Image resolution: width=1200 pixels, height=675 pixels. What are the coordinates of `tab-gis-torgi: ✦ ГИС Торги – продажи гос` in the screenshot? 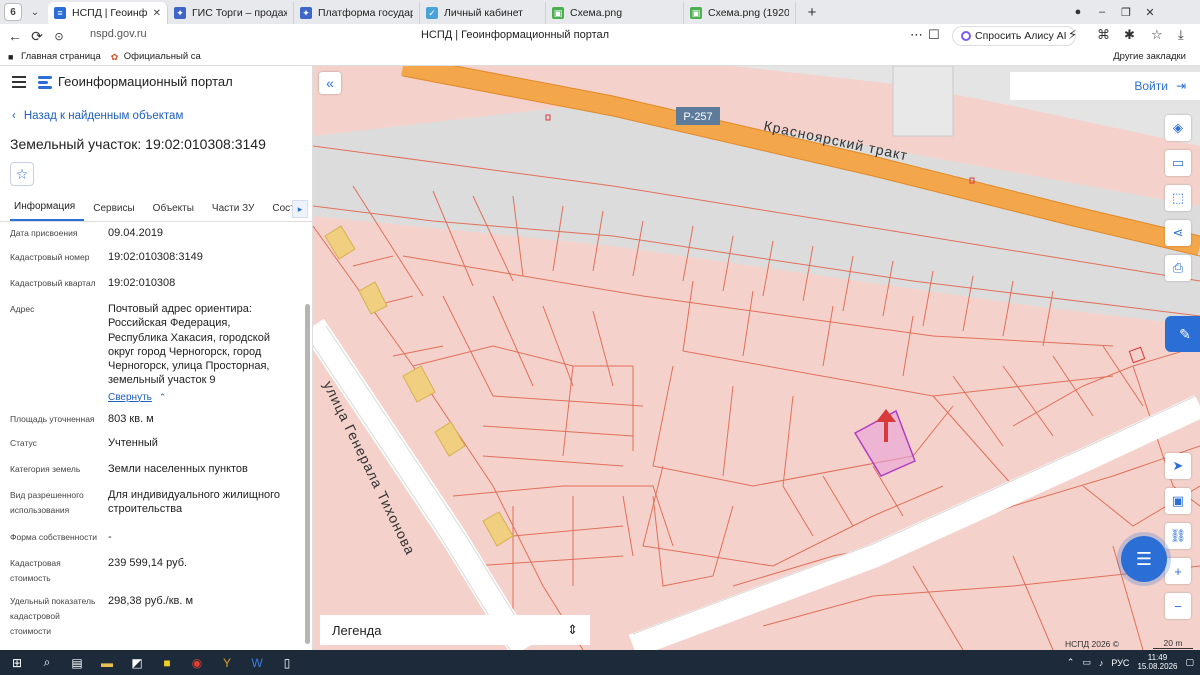 It's located at (231, 13).